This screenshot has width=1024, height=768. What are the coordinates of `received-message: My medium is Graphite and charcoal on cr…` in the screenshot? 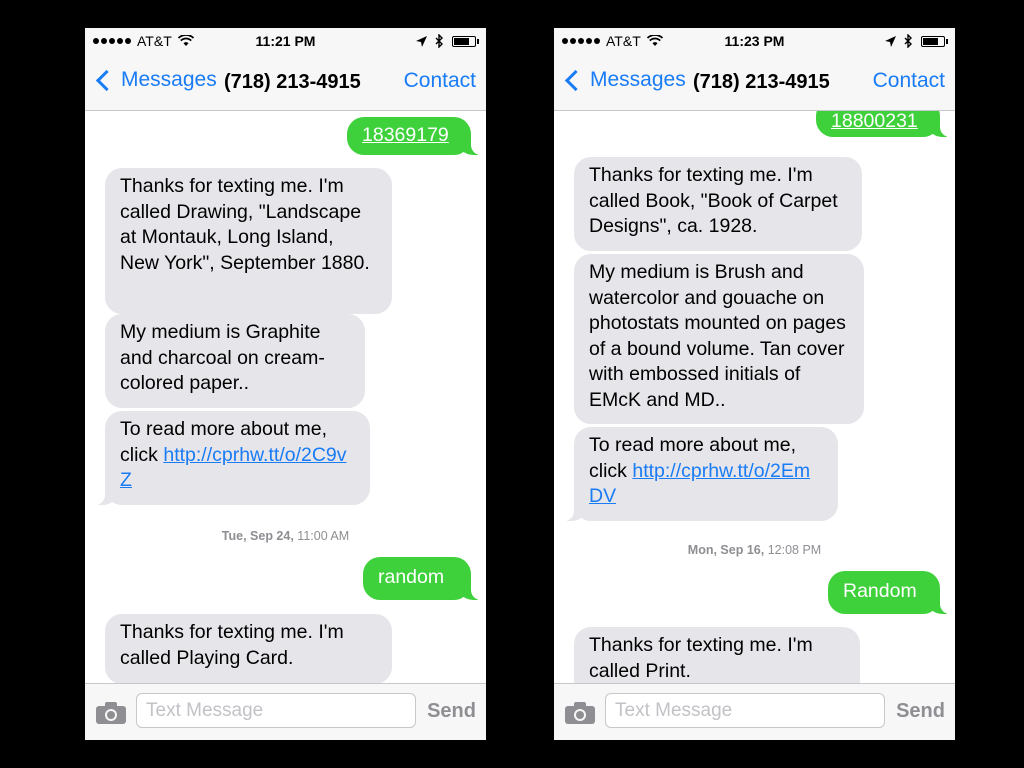 It's located at (235, 361).